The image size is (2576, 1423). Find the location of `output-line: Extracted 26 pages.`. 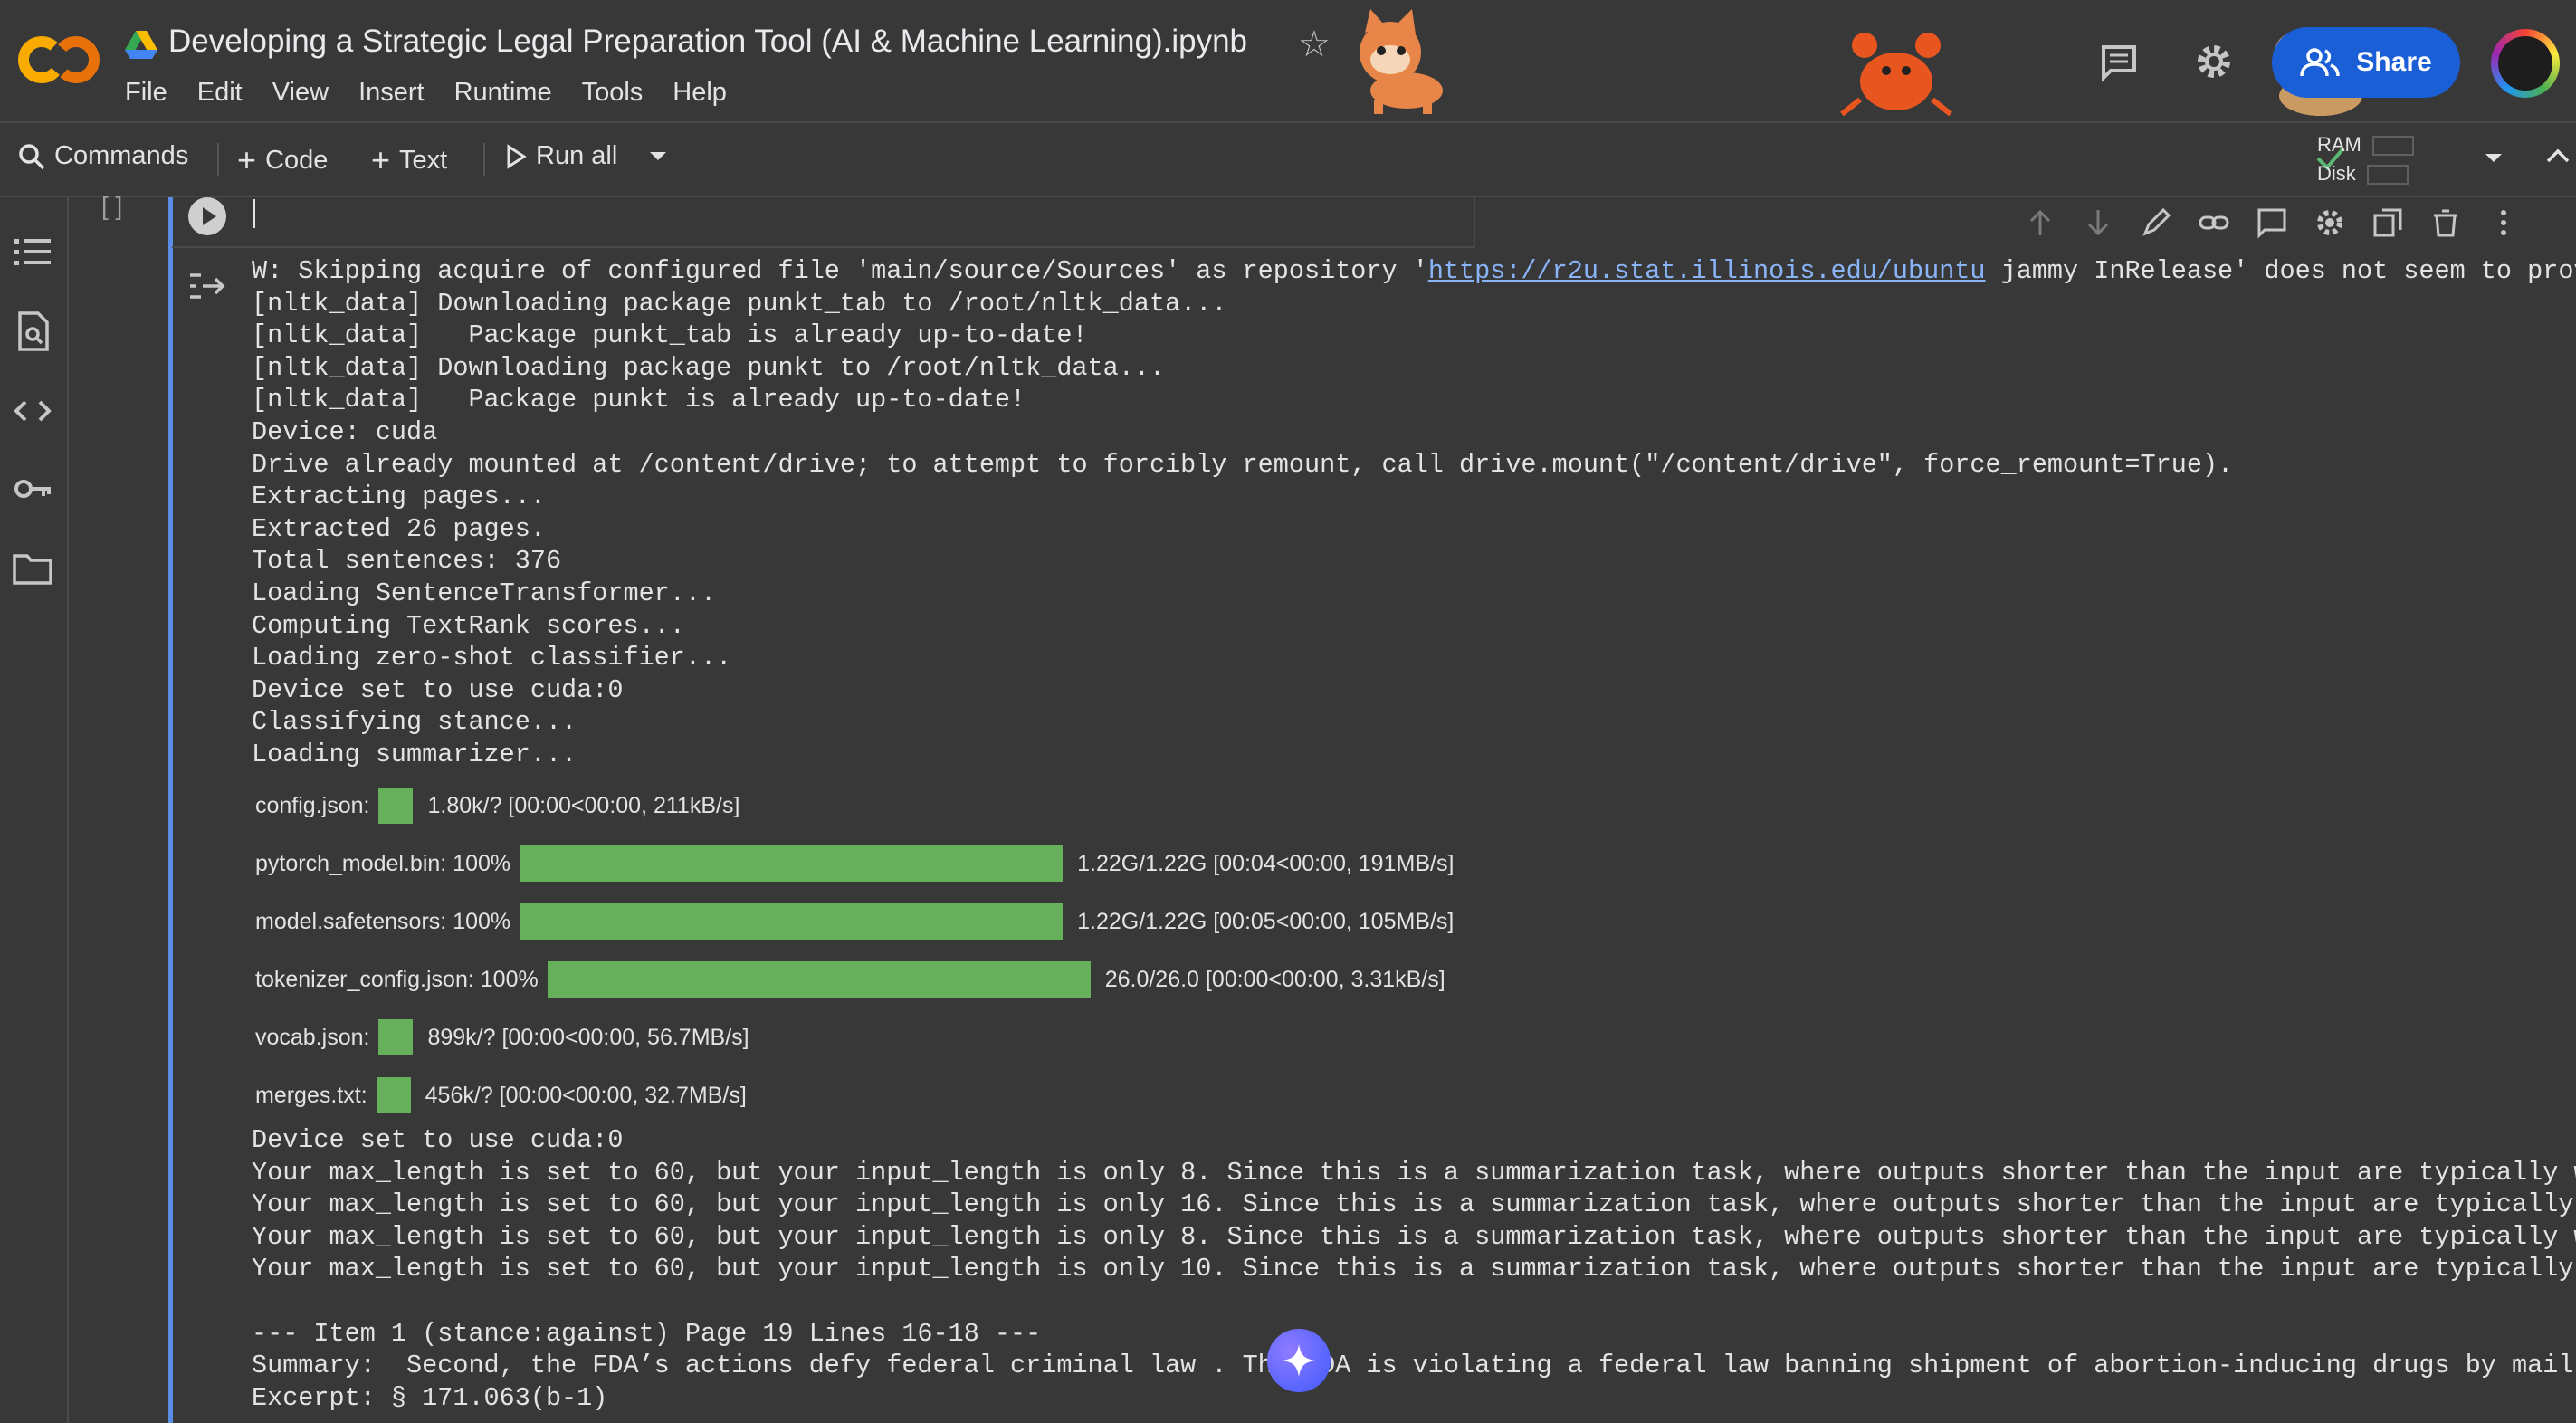

output-line: Extracted 26 pages. is located at coordinates (399, 528).